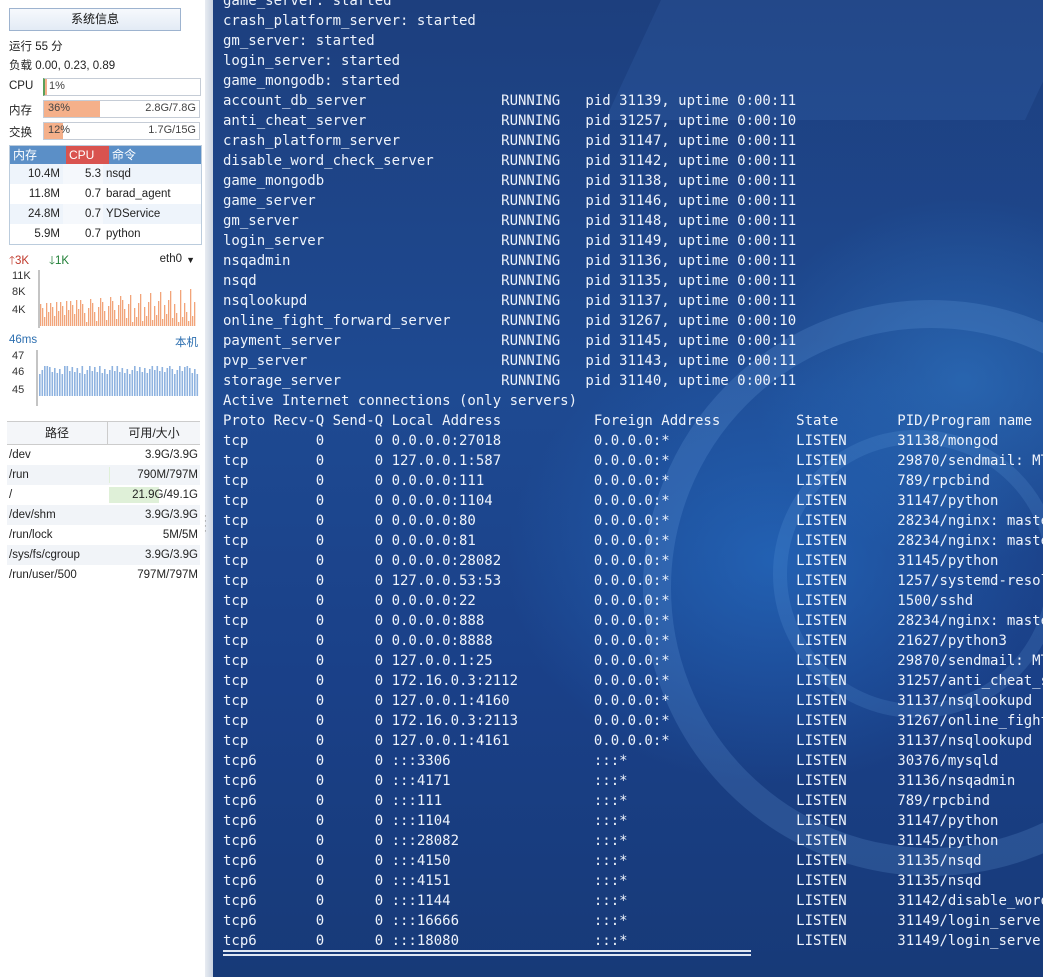  I want to click on interface-select: eth0, so click(171, 259).